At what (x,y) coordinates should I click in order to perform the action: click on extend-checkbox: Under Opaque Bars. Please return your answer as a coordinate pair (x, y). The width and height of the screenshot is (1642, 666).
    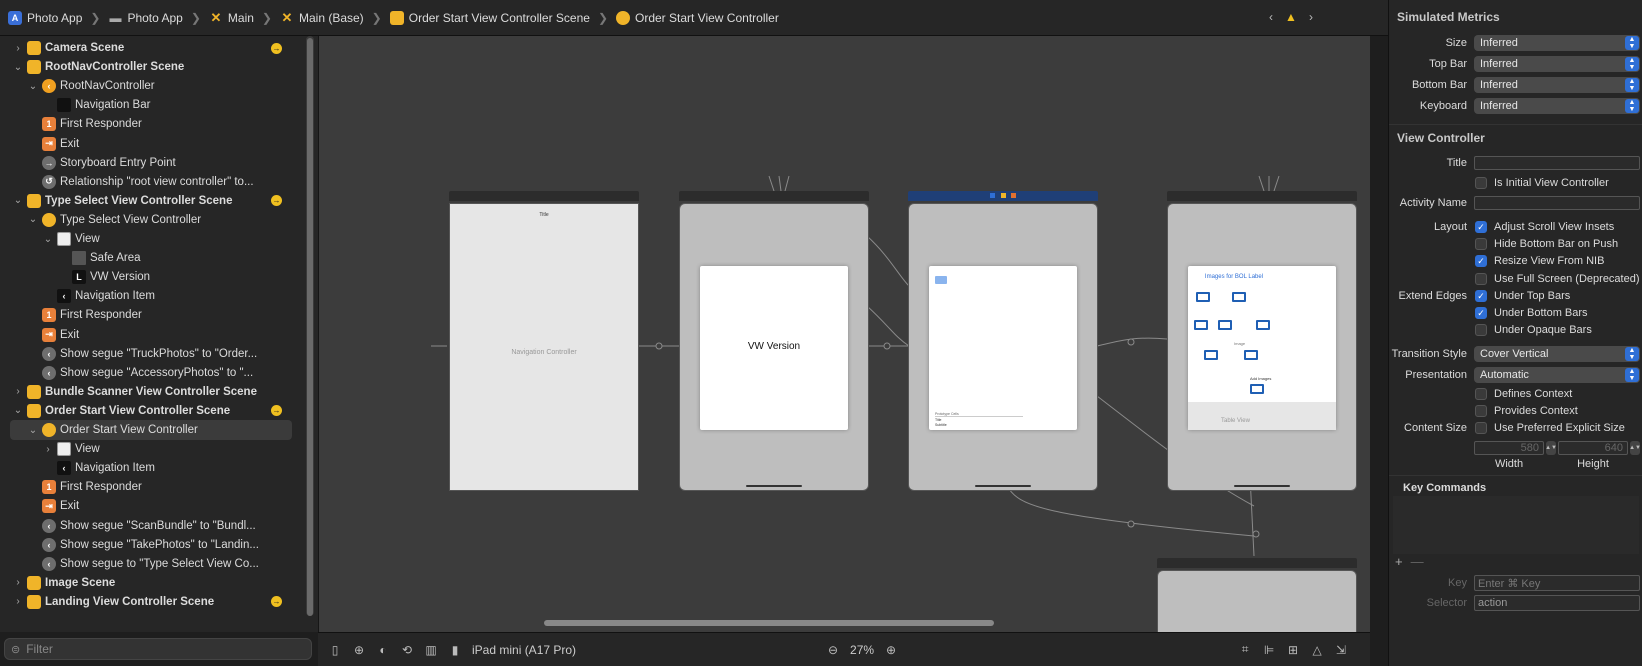
    Looking at the image, I should click on (1533, 330).